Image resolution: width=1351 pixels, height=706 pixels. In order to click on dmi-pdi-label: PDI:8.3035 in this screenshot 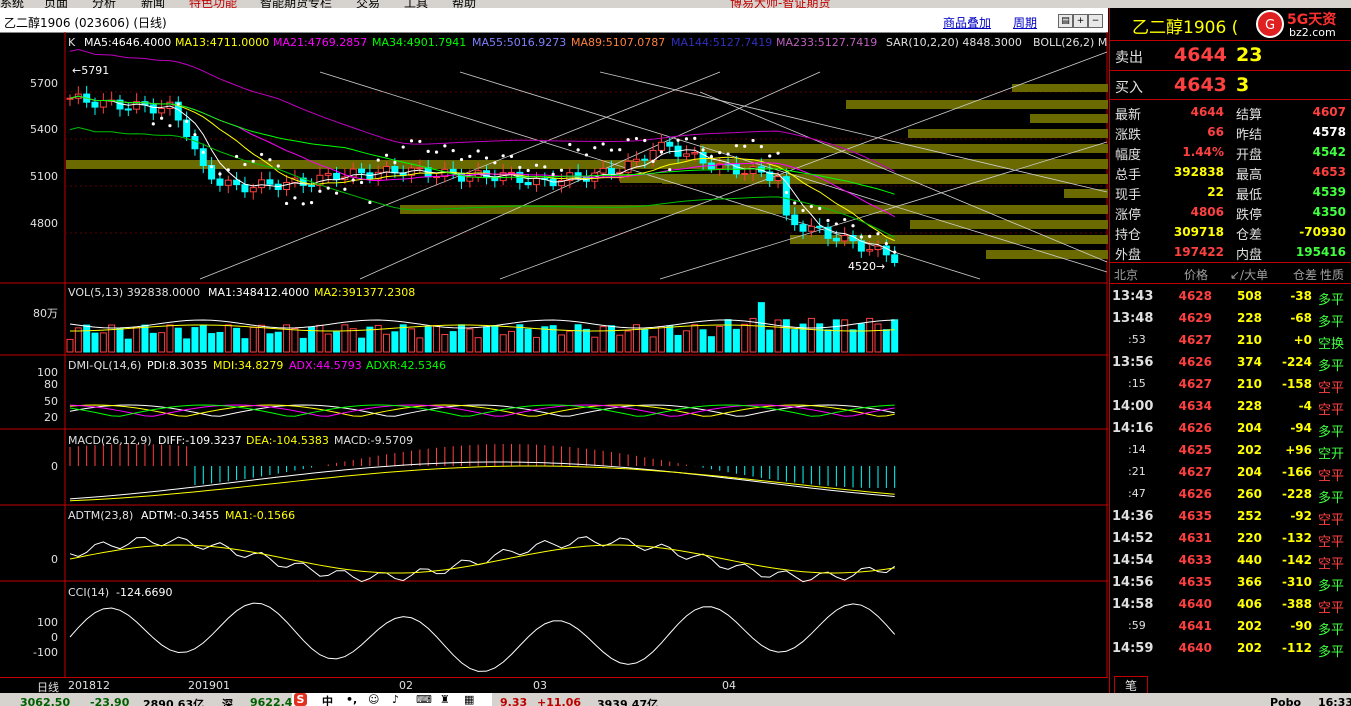, I will do `click(177, 365)`.